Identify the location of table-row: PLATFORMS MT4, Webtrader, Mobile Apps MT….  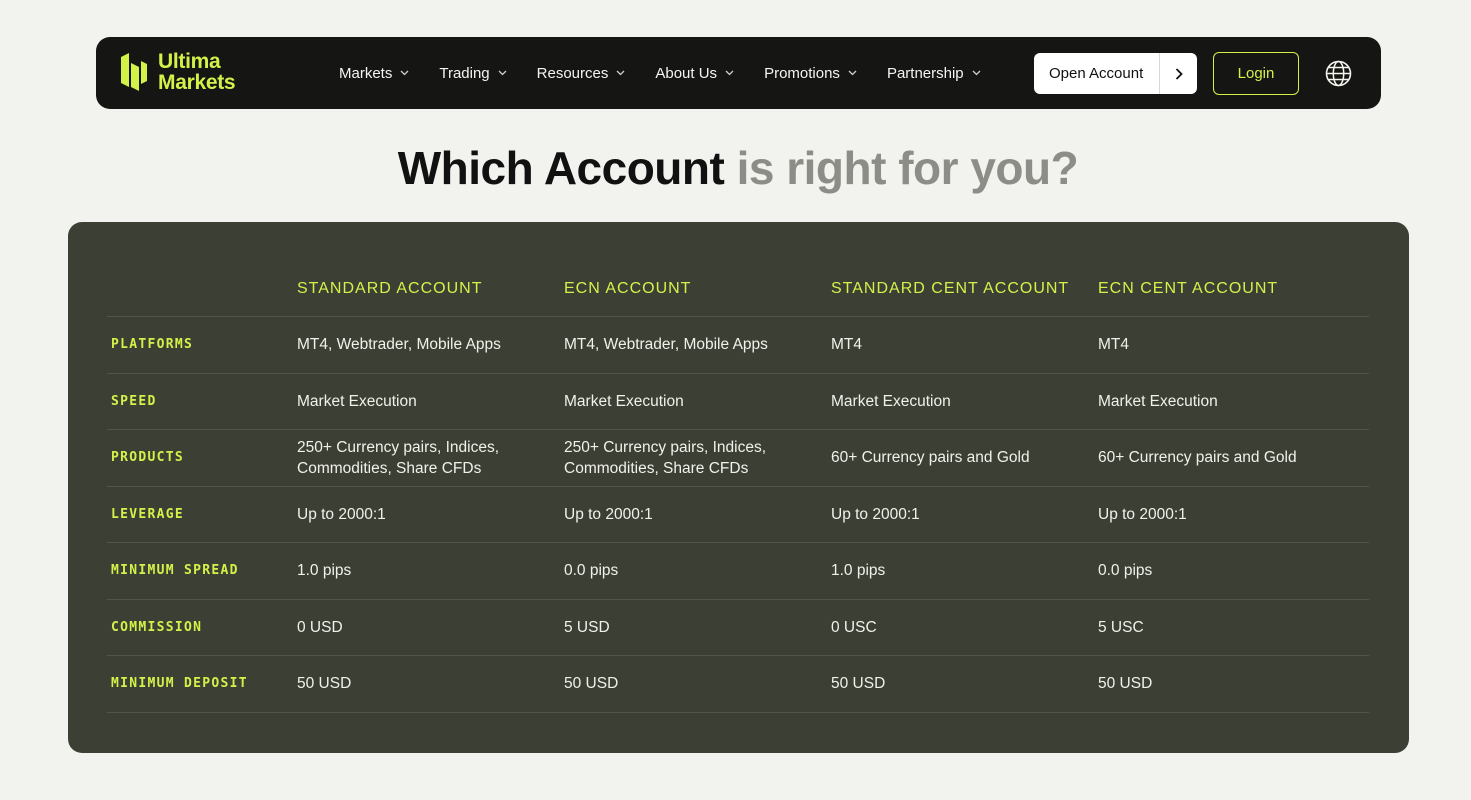
(738, 345).